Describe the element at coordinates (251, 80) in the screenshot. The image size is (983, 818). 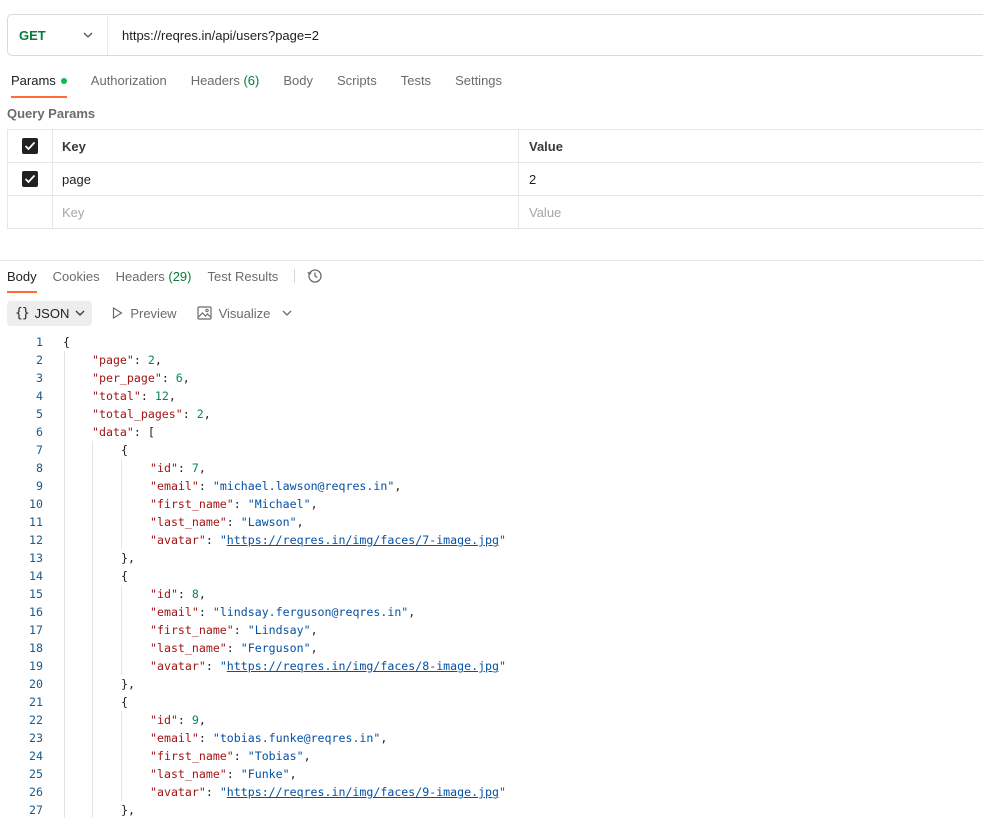
I see `headers-count: (6)` at that location.